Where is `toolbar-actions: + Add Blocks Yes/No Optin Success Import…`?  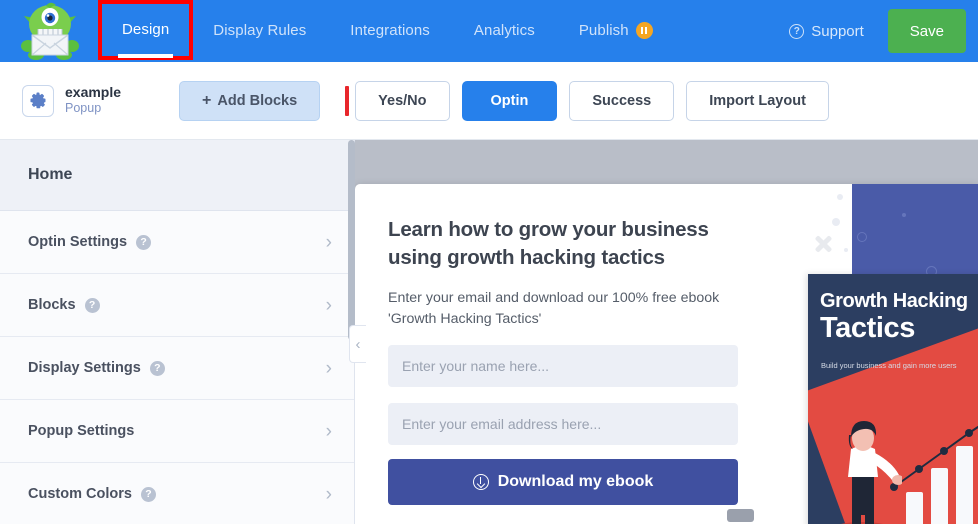 toolbar-actions: + Add Blocks Yes/No Optin Success Import… is located at coordinates (504, 100).